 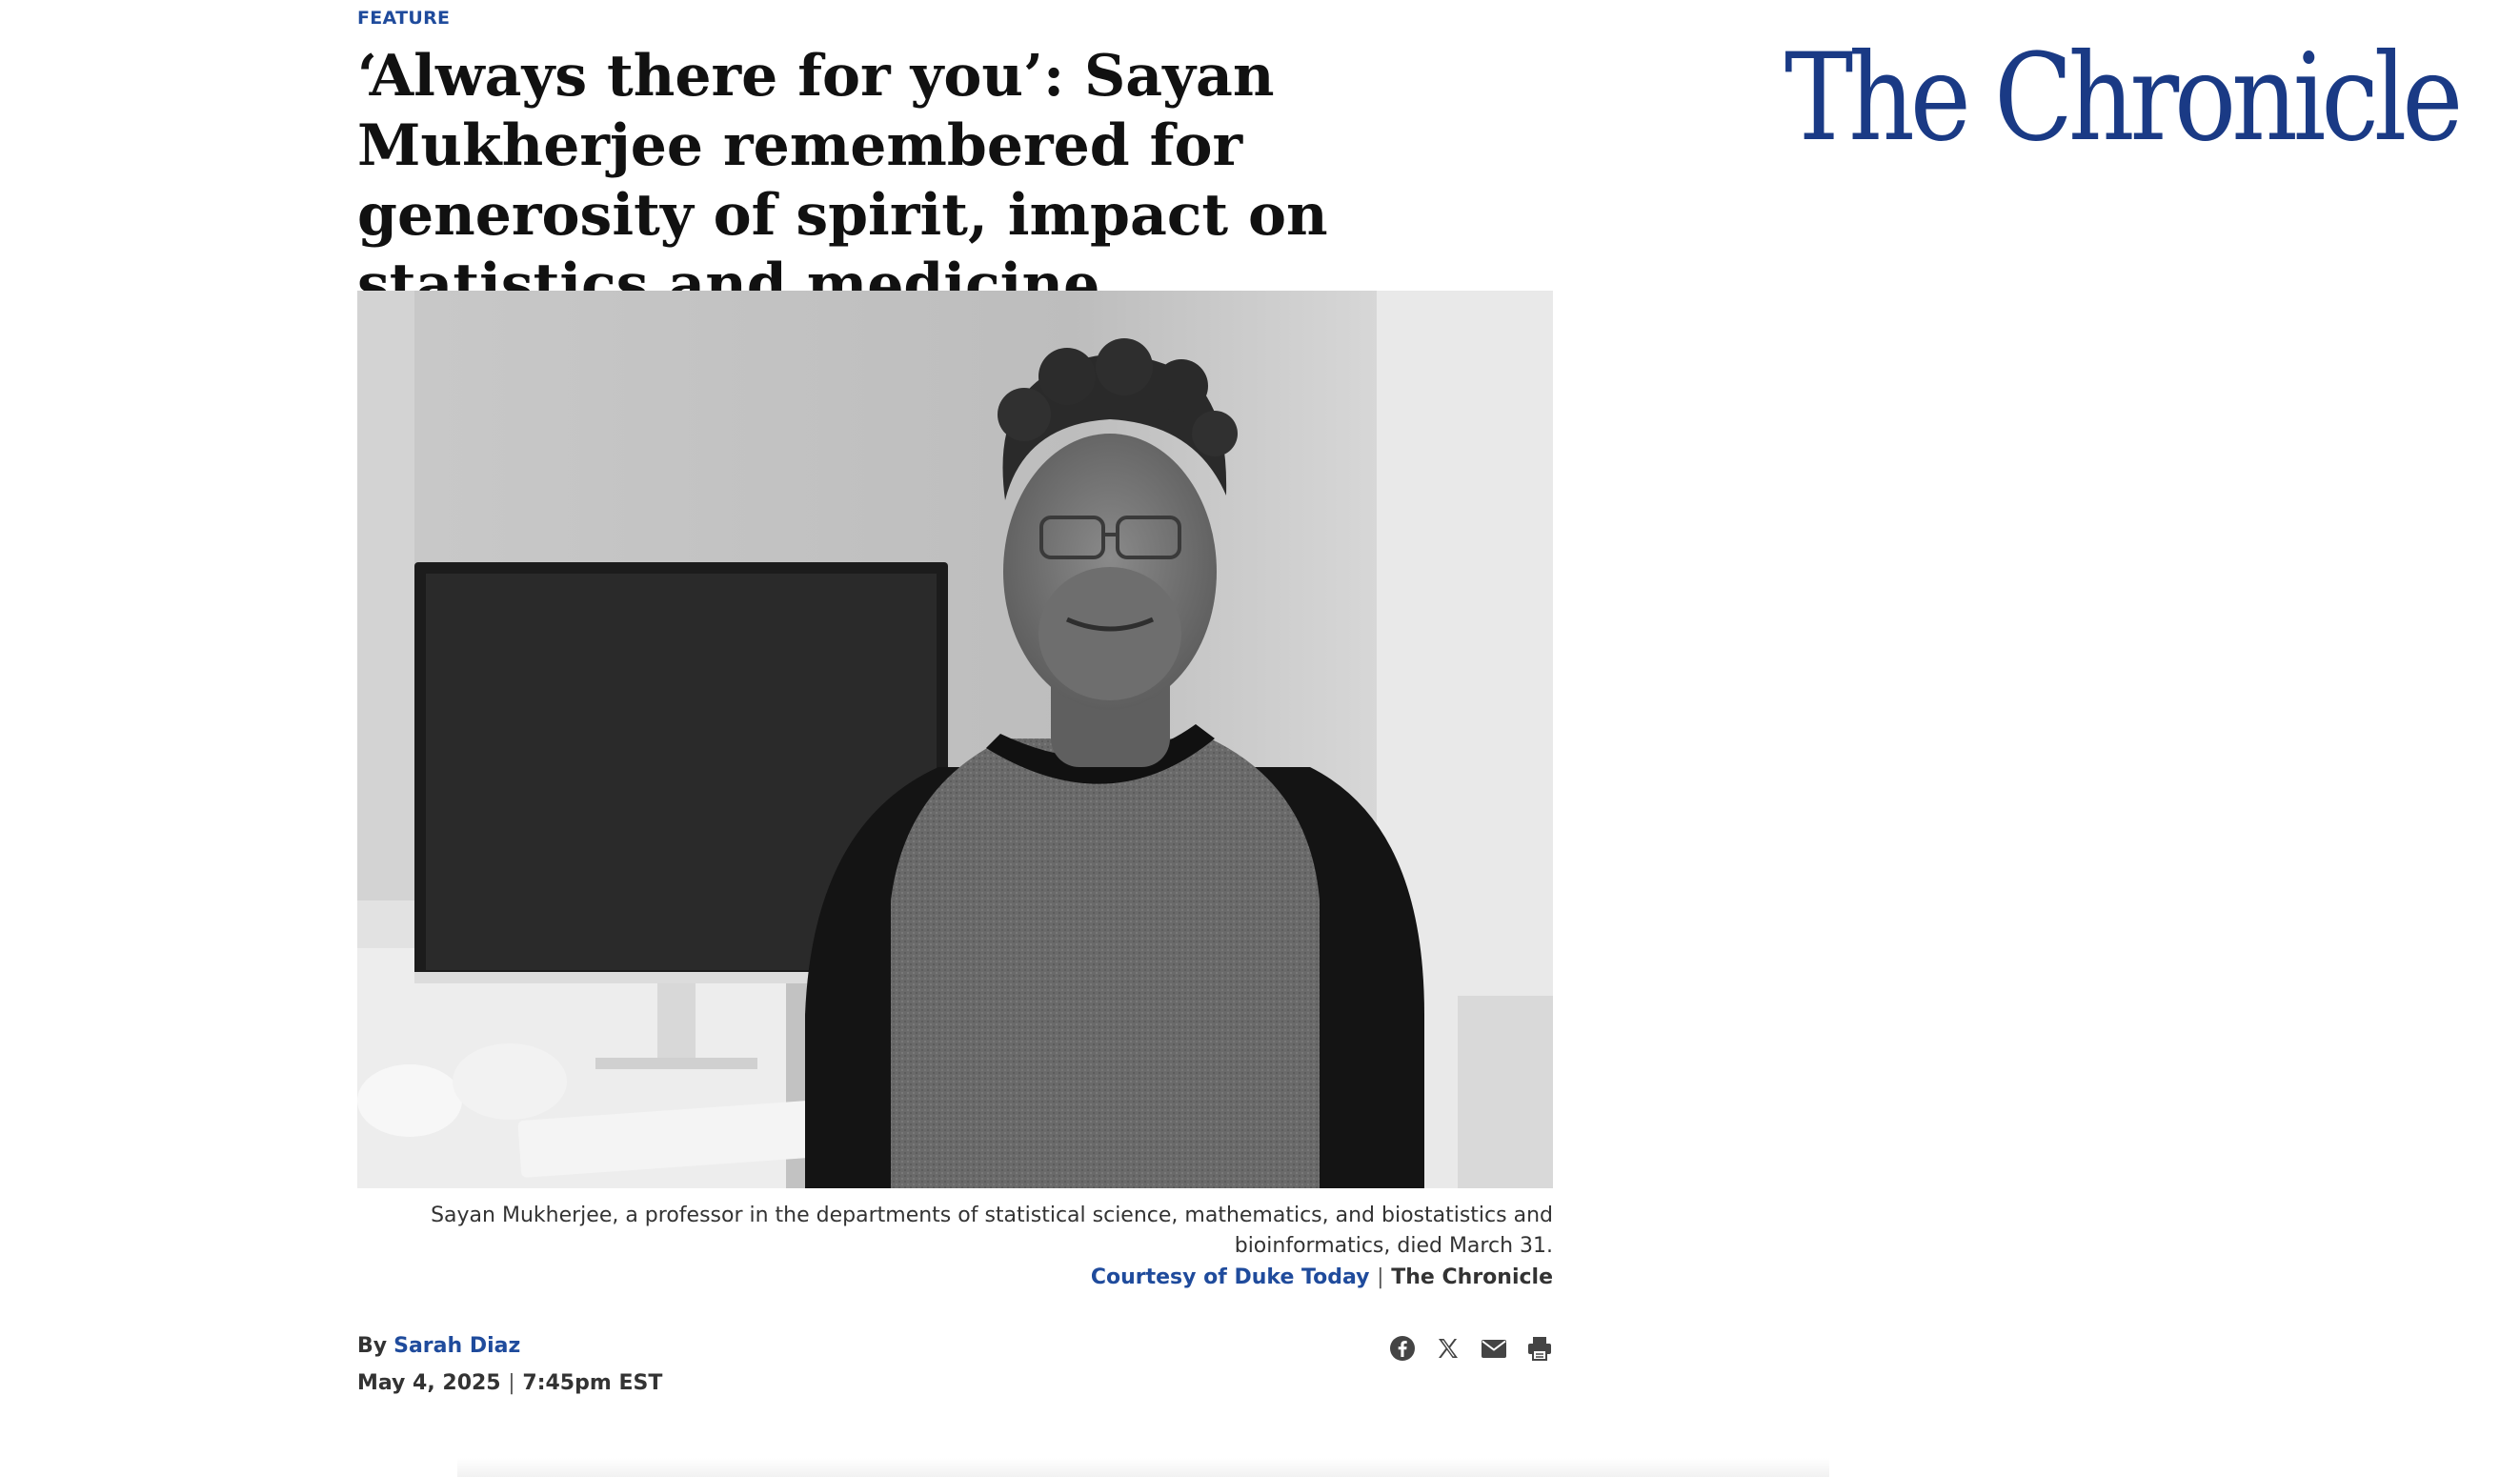 I want to click on share-x-button, so click(x=1448, y=1348).